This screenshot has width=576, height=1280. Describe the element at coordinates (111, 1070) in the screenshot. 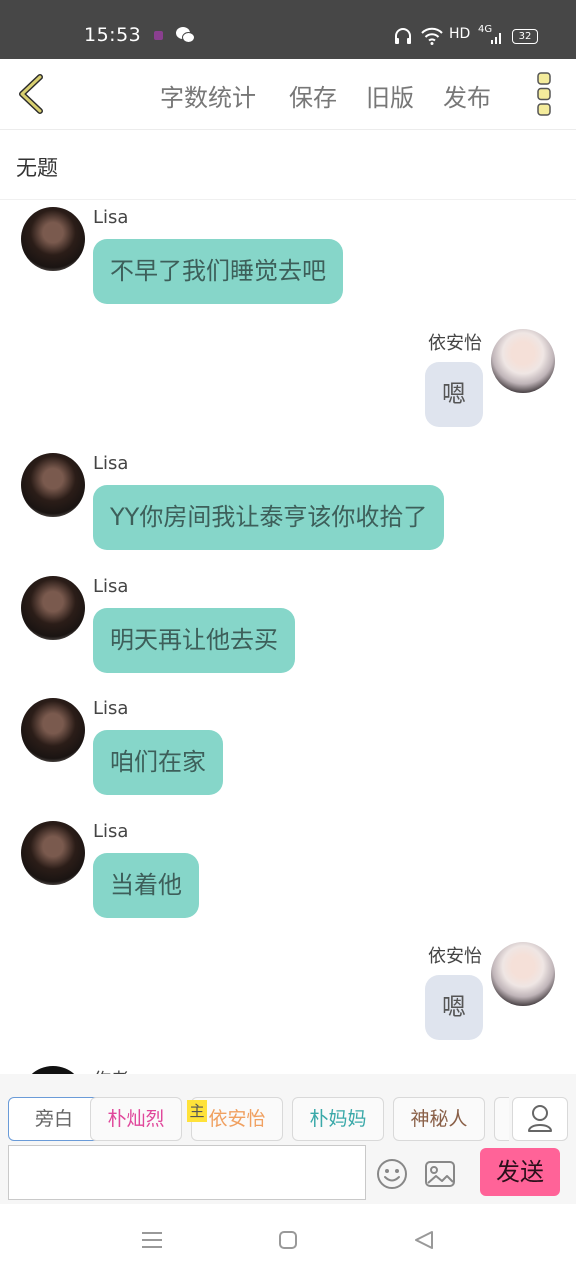

I see `sender-name: 作者` at that location.